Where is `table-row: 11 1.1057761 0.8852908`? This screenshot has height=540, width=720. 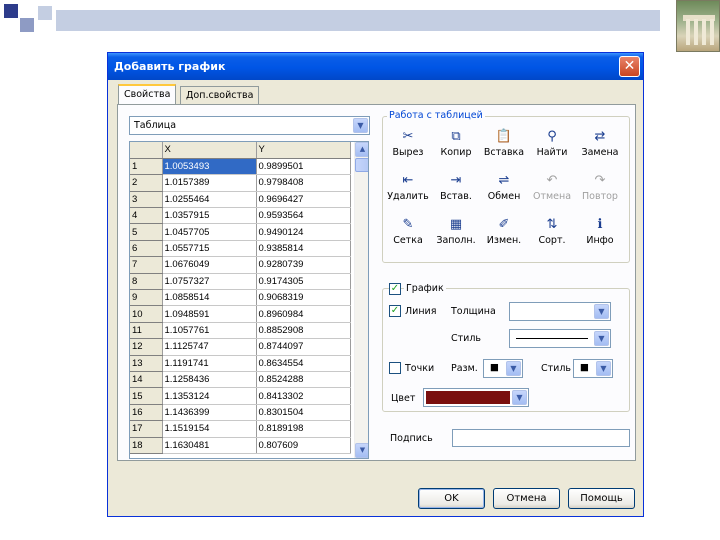 table-row: 11 1.1057761 0.8852908 is located at coordinates (240, 331).